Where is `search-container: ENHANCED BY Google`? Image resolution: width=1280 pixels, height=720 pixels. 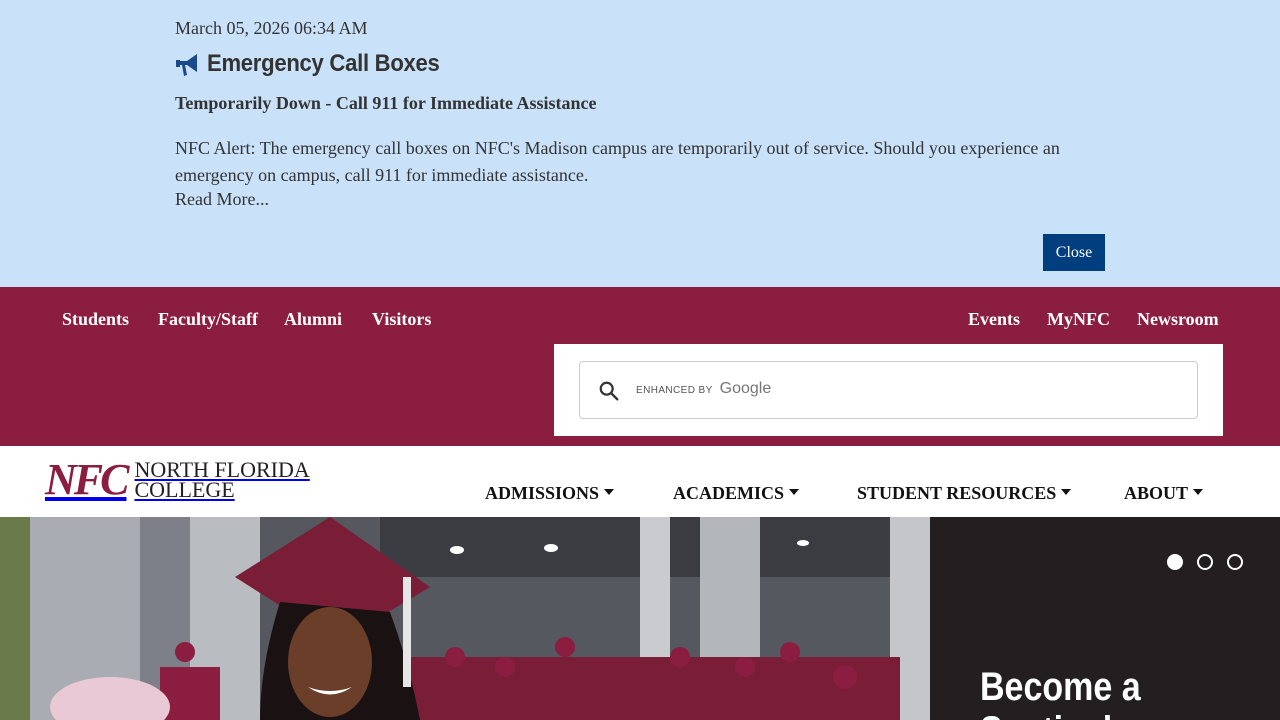
search-container: ENHANCED BY Google is located at coordinates (888, 390).